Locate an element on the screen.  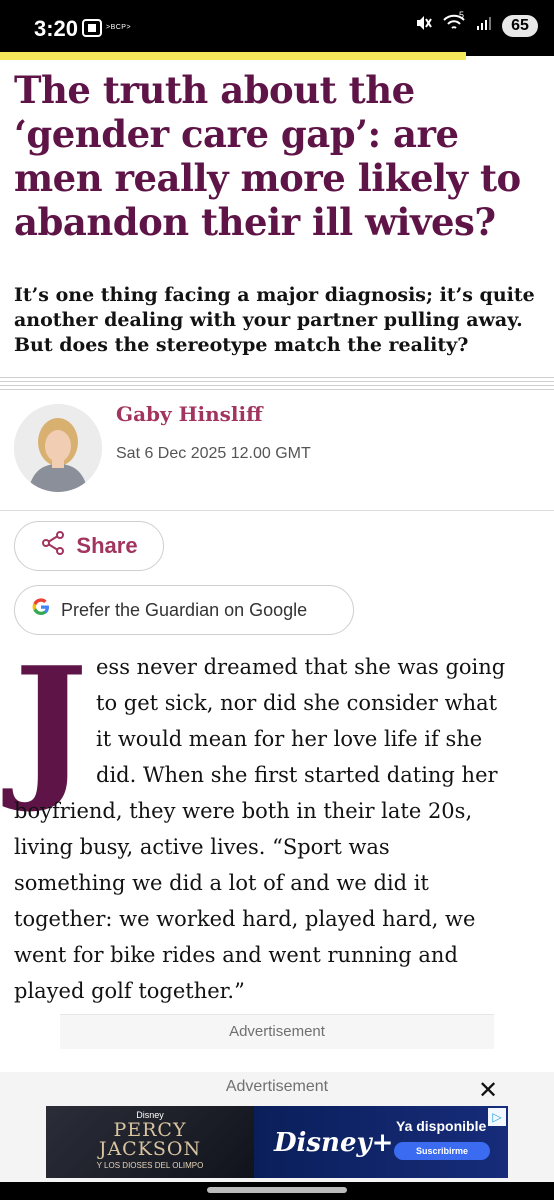
body-line: something we did a lot of and we did it is located at coordinates (221, 883).